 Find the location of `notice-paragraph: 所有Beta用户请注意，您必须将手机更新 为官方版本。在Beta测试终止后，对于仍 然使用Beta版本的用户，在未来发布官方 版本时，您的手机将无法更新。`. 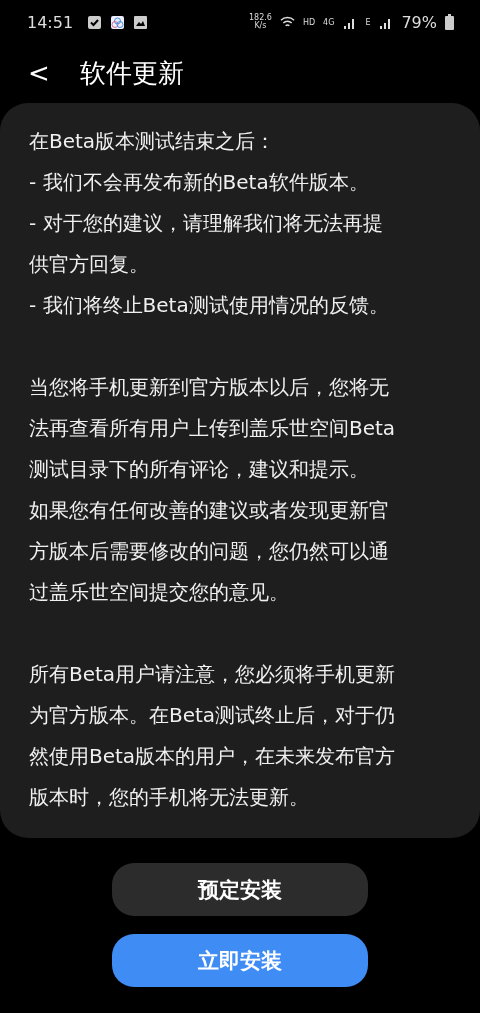

notice-paragraph: 所有Beta用户请注意，您必须将手机更新 为官方版本。在Beta测试终止后，对于仍 然使用Beta版本的用户，在未来发布官方 版本时，您的手机将无法更新。 is located at coordinates (213, 736).